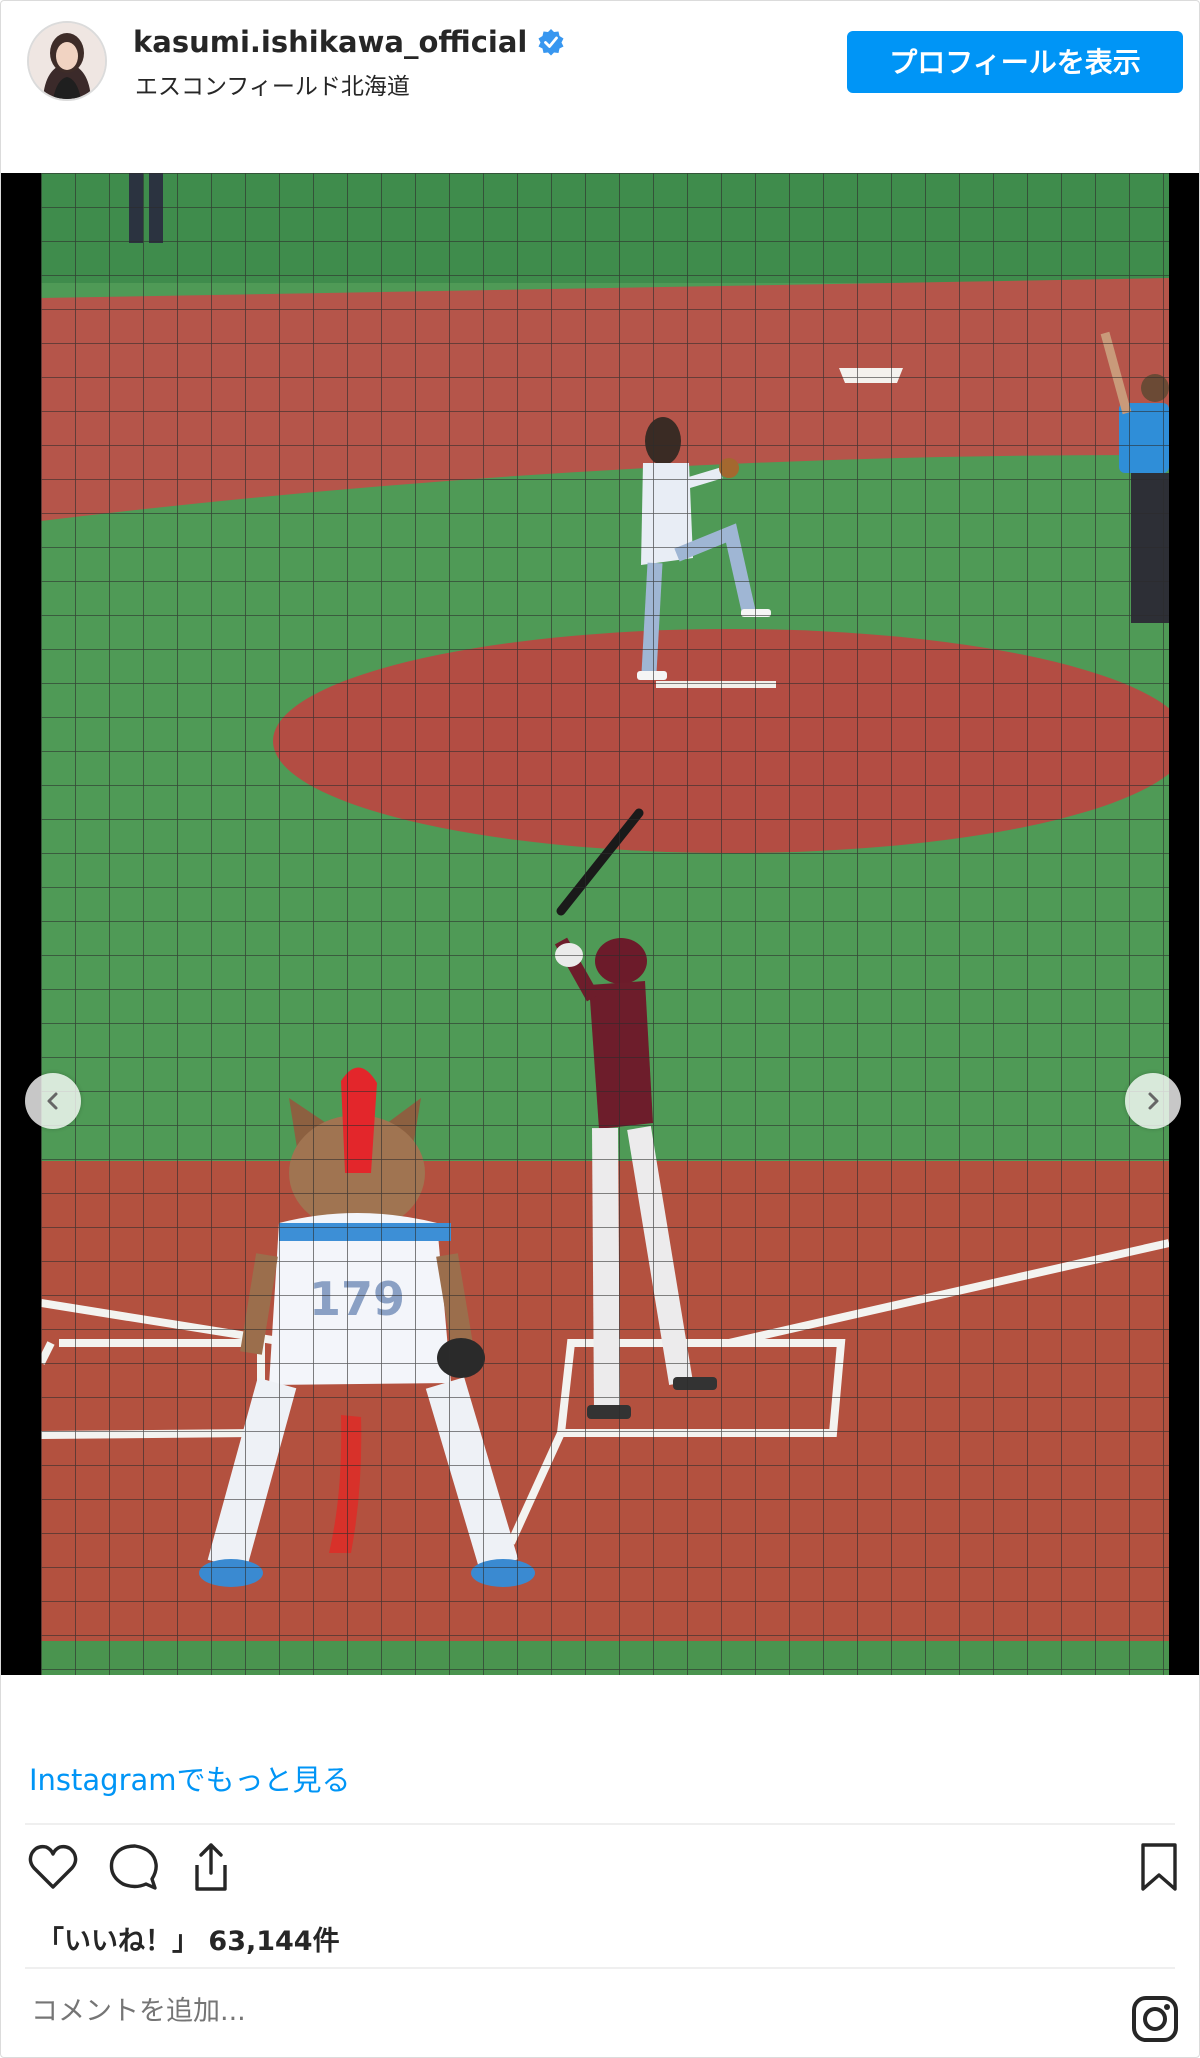  I want to click on likes-number: 63,144件, so click(274, 1941).